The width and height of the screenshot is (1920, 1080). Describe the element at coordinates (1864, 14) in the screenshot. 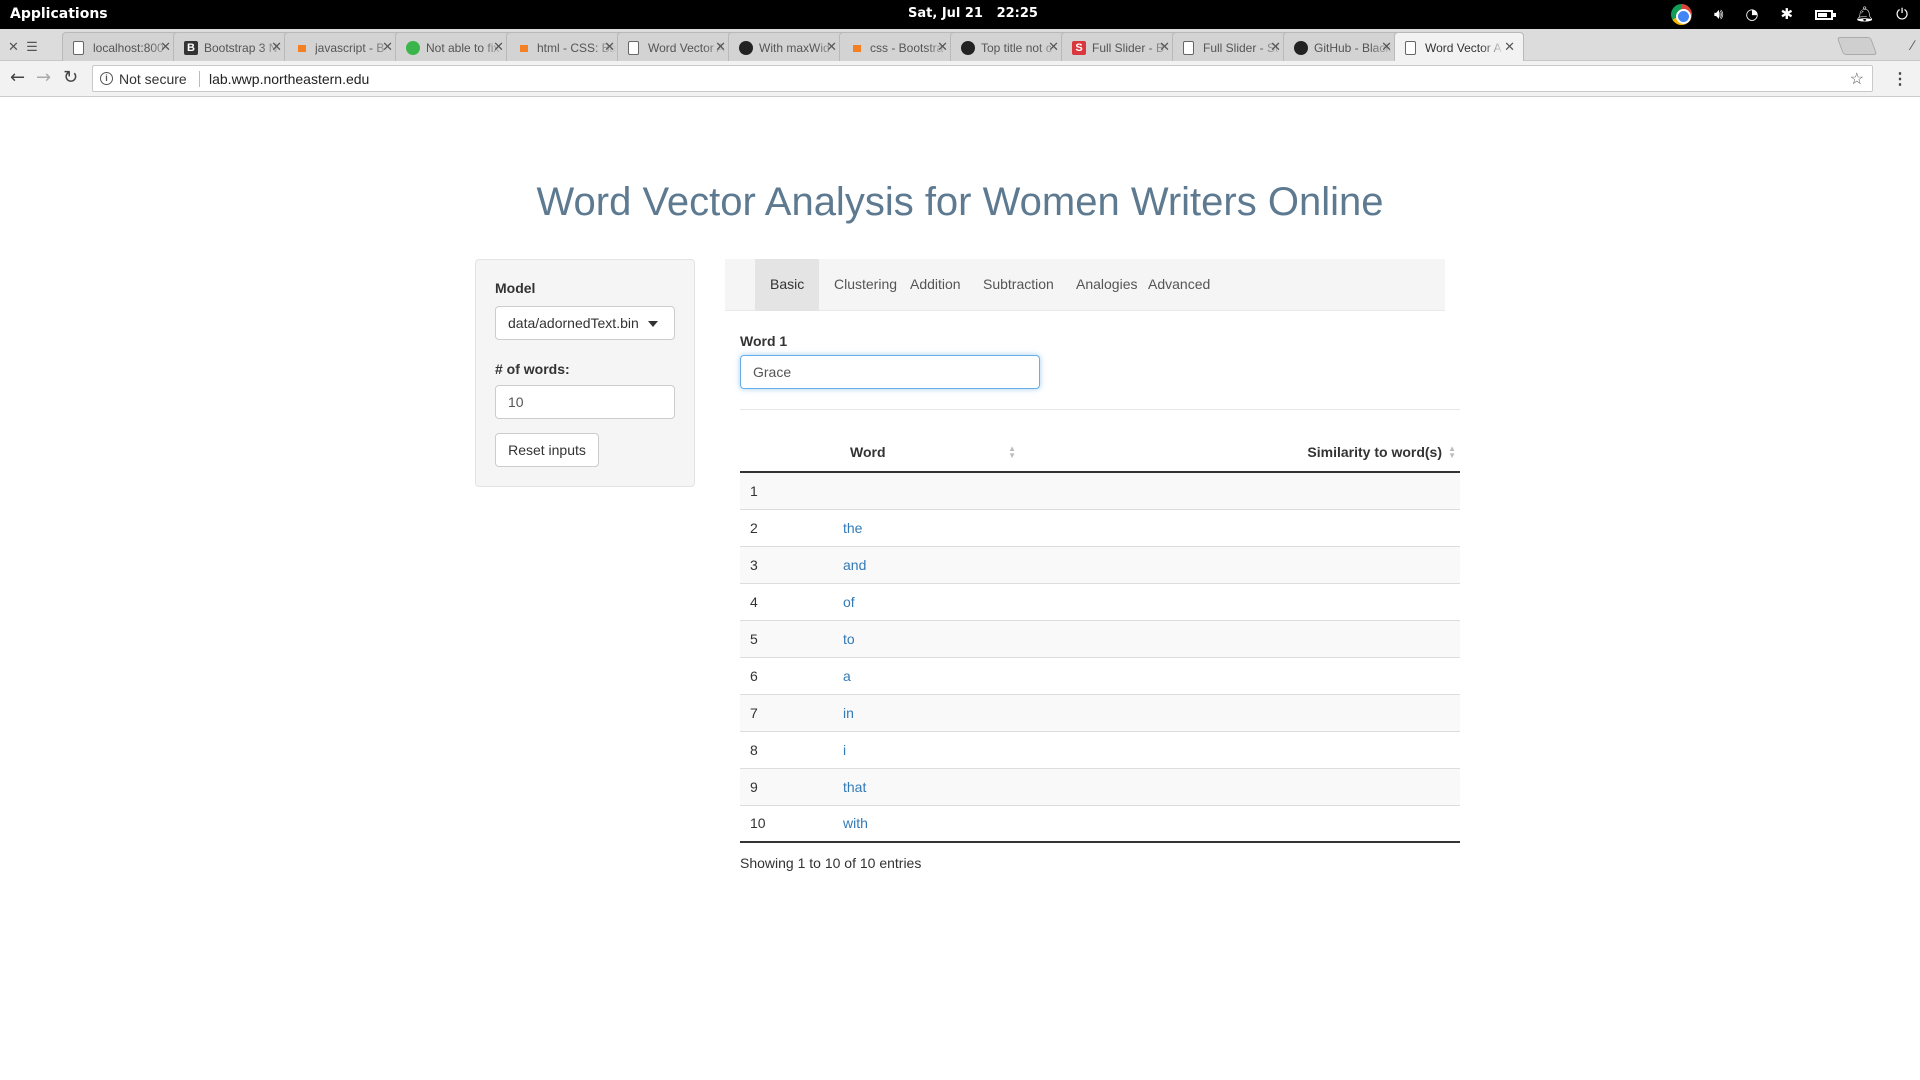

I see `notification-bell-icon: 🔔︎` at that location.